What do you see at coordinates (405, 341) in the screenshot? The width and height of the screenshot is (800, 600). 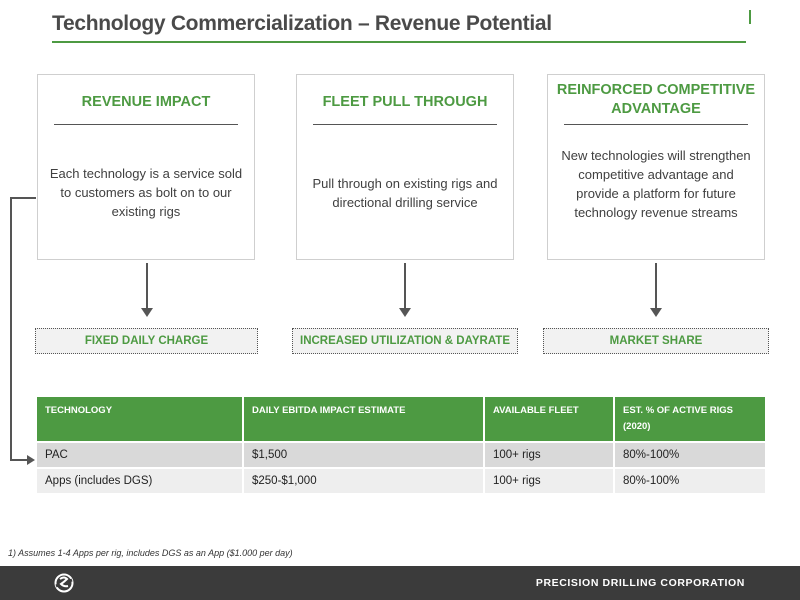 I see `utilization-dayrate-tag: INCREASED UTILIZATION & DAYRATE` at bounding box center [405, 341].